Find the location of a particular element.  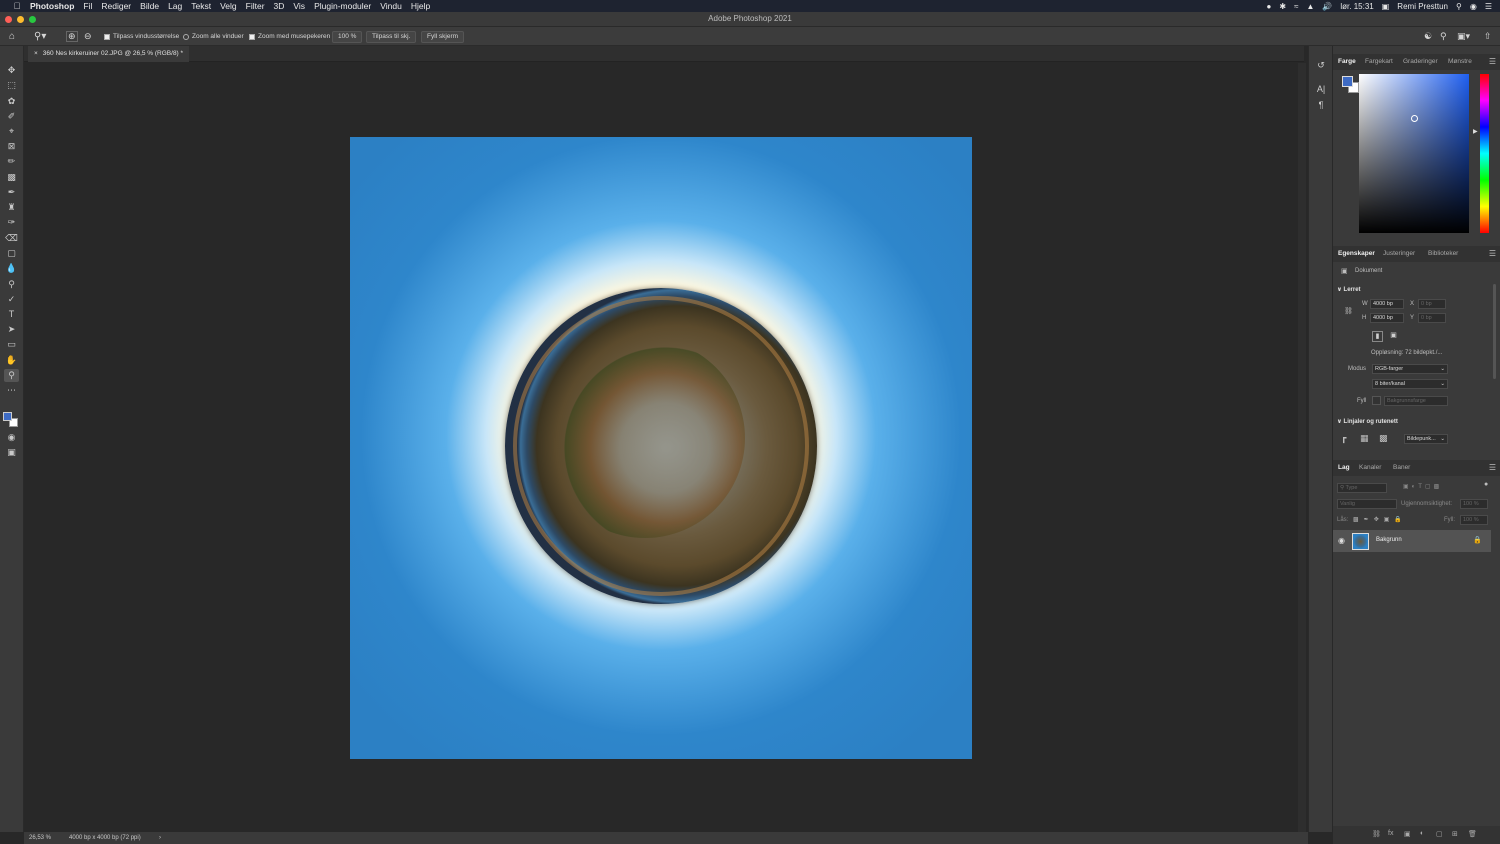

frame-tool-icon: ⊠ is located at coordinates (11, 146).